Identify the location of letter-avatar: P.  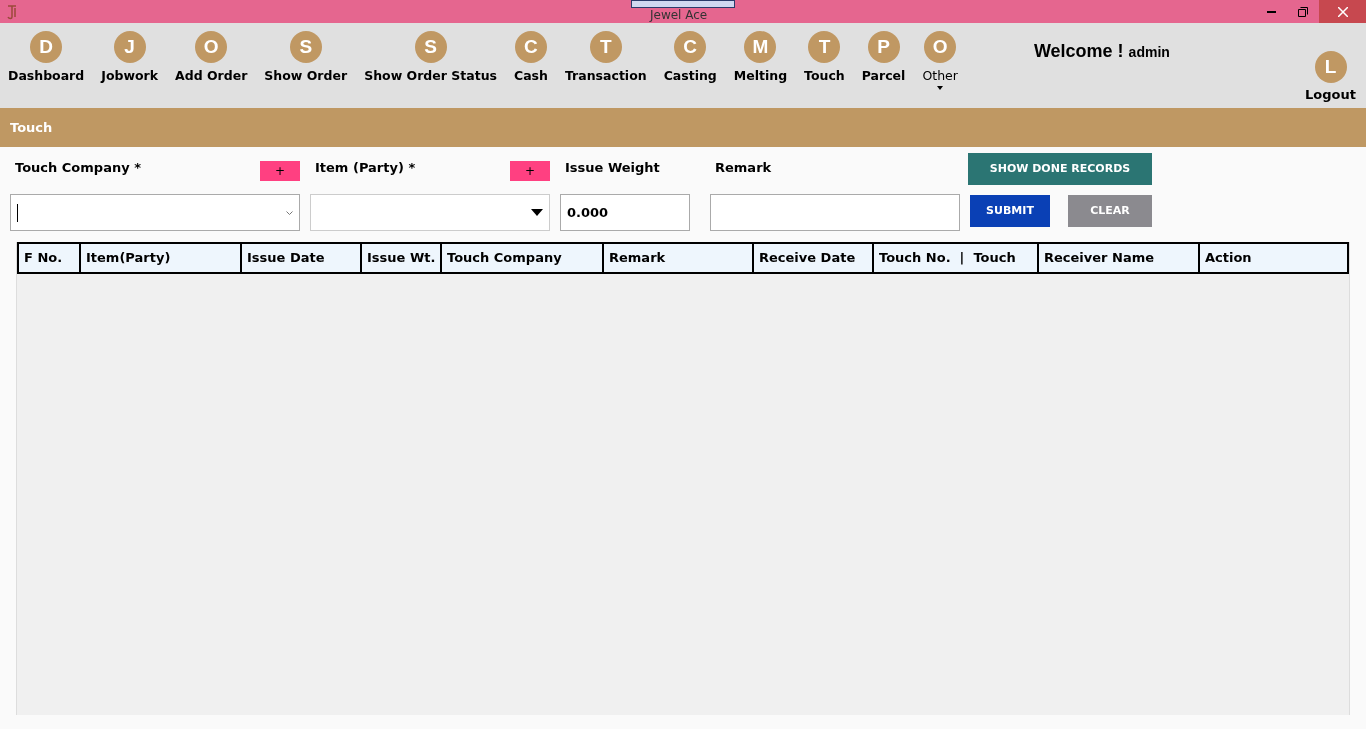
(883, 47).